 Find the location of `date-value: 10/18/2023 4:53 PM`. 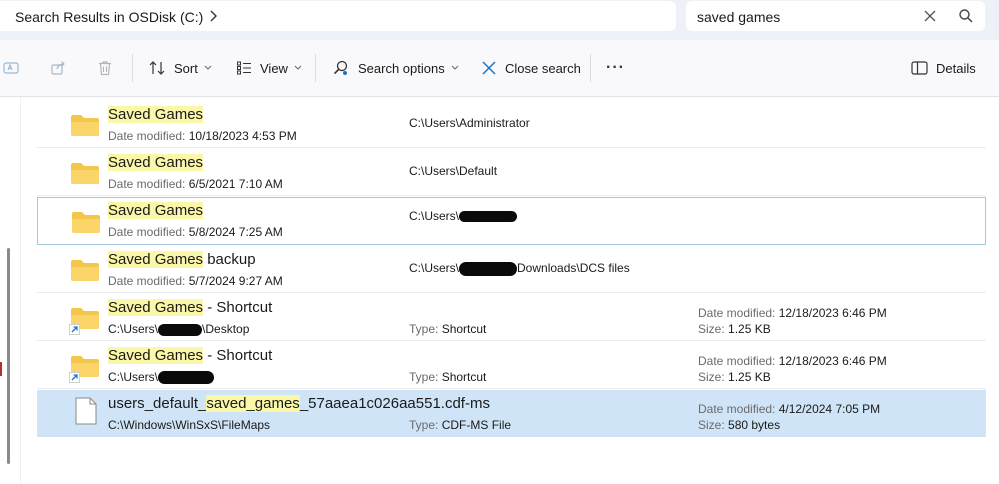

date-value: 10/18/2023 4:53 PM is located at coordinates (242, 136).